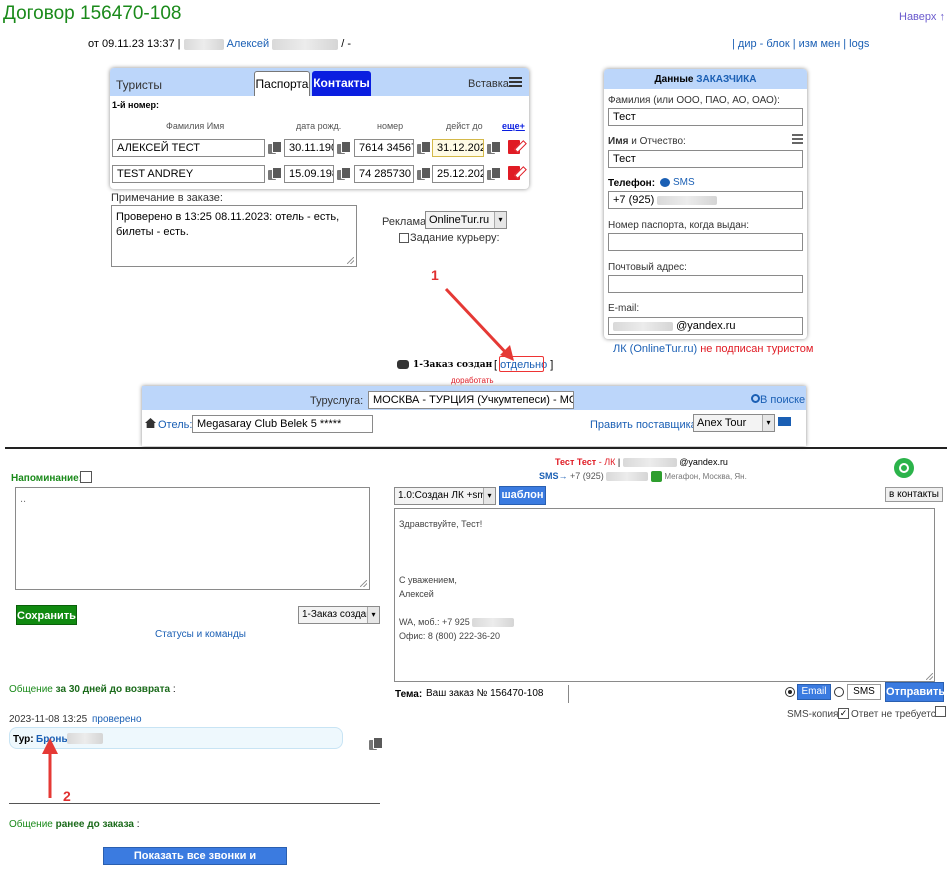  I want to click on hotel-link: Отель:, so click(175, 425).